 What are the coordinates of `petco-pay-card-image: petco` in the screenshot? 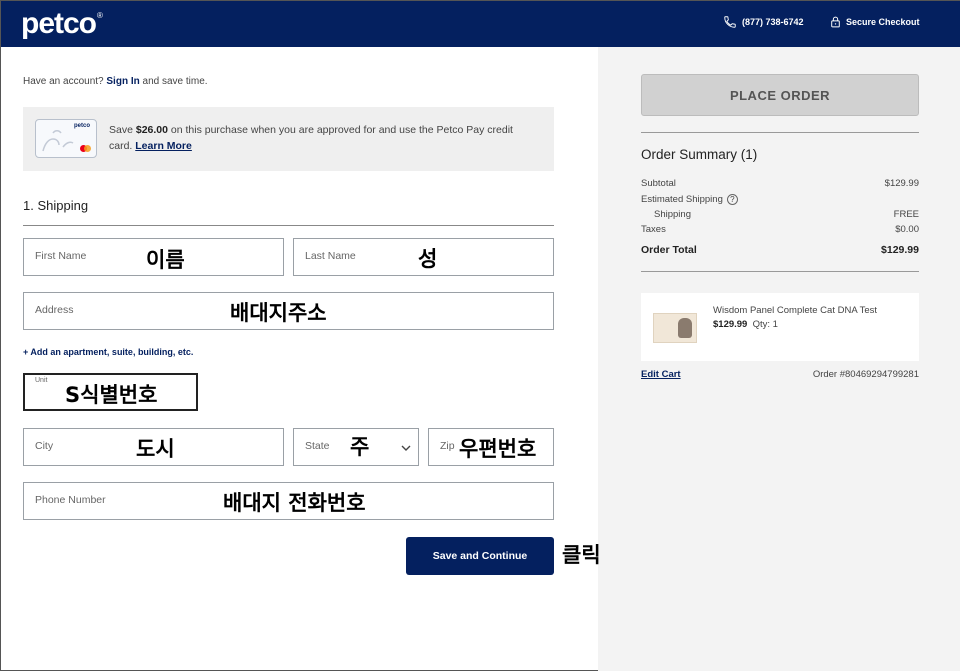 It's located at (66, 138).